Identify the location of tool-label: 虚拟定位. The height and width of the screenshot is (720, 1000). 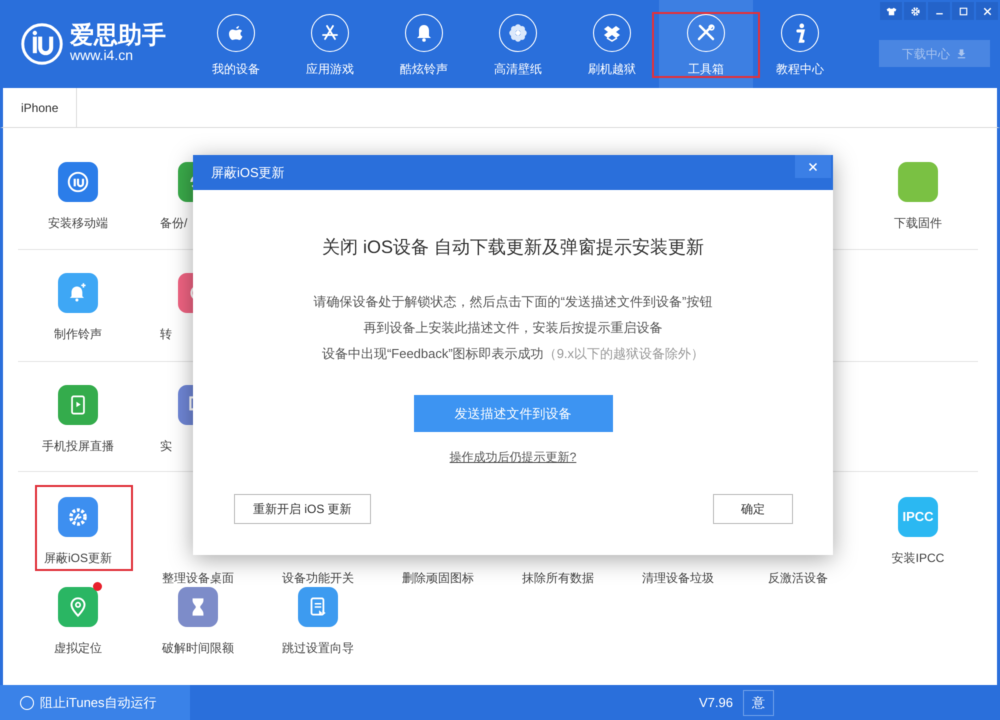
(78, 648).